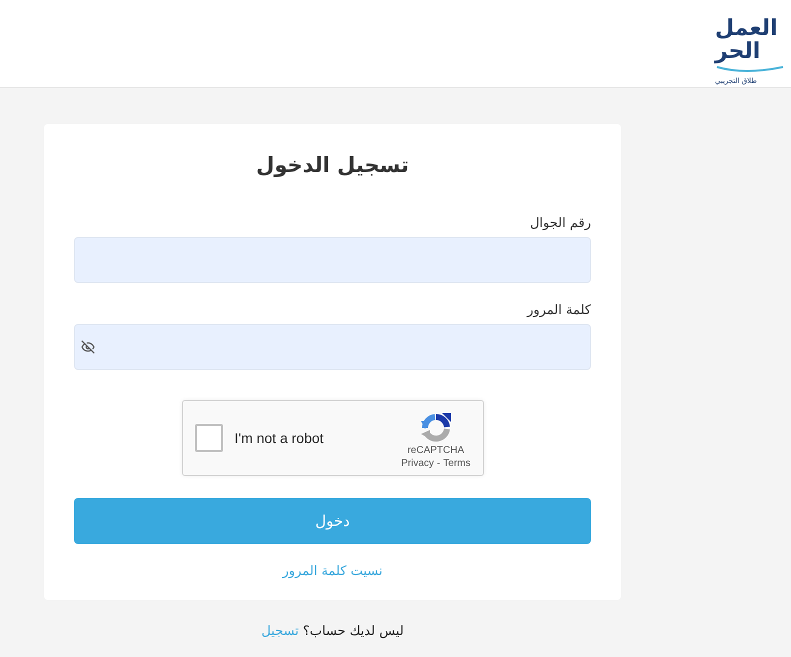 This screenshot has width=791, height=657. What do you see at coordinates (737, 52) in the screenshot?
I see `logo-title: الحر` at bounding box center [737, 52].